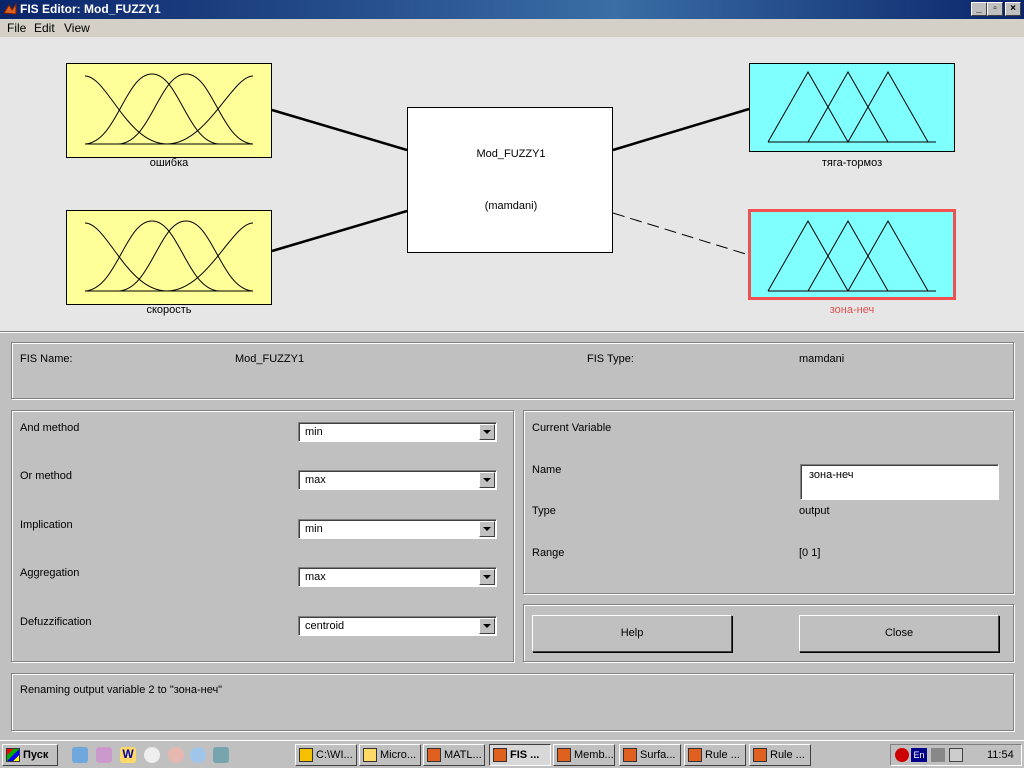  I want to click on close-button: Close, so click(899, 633).